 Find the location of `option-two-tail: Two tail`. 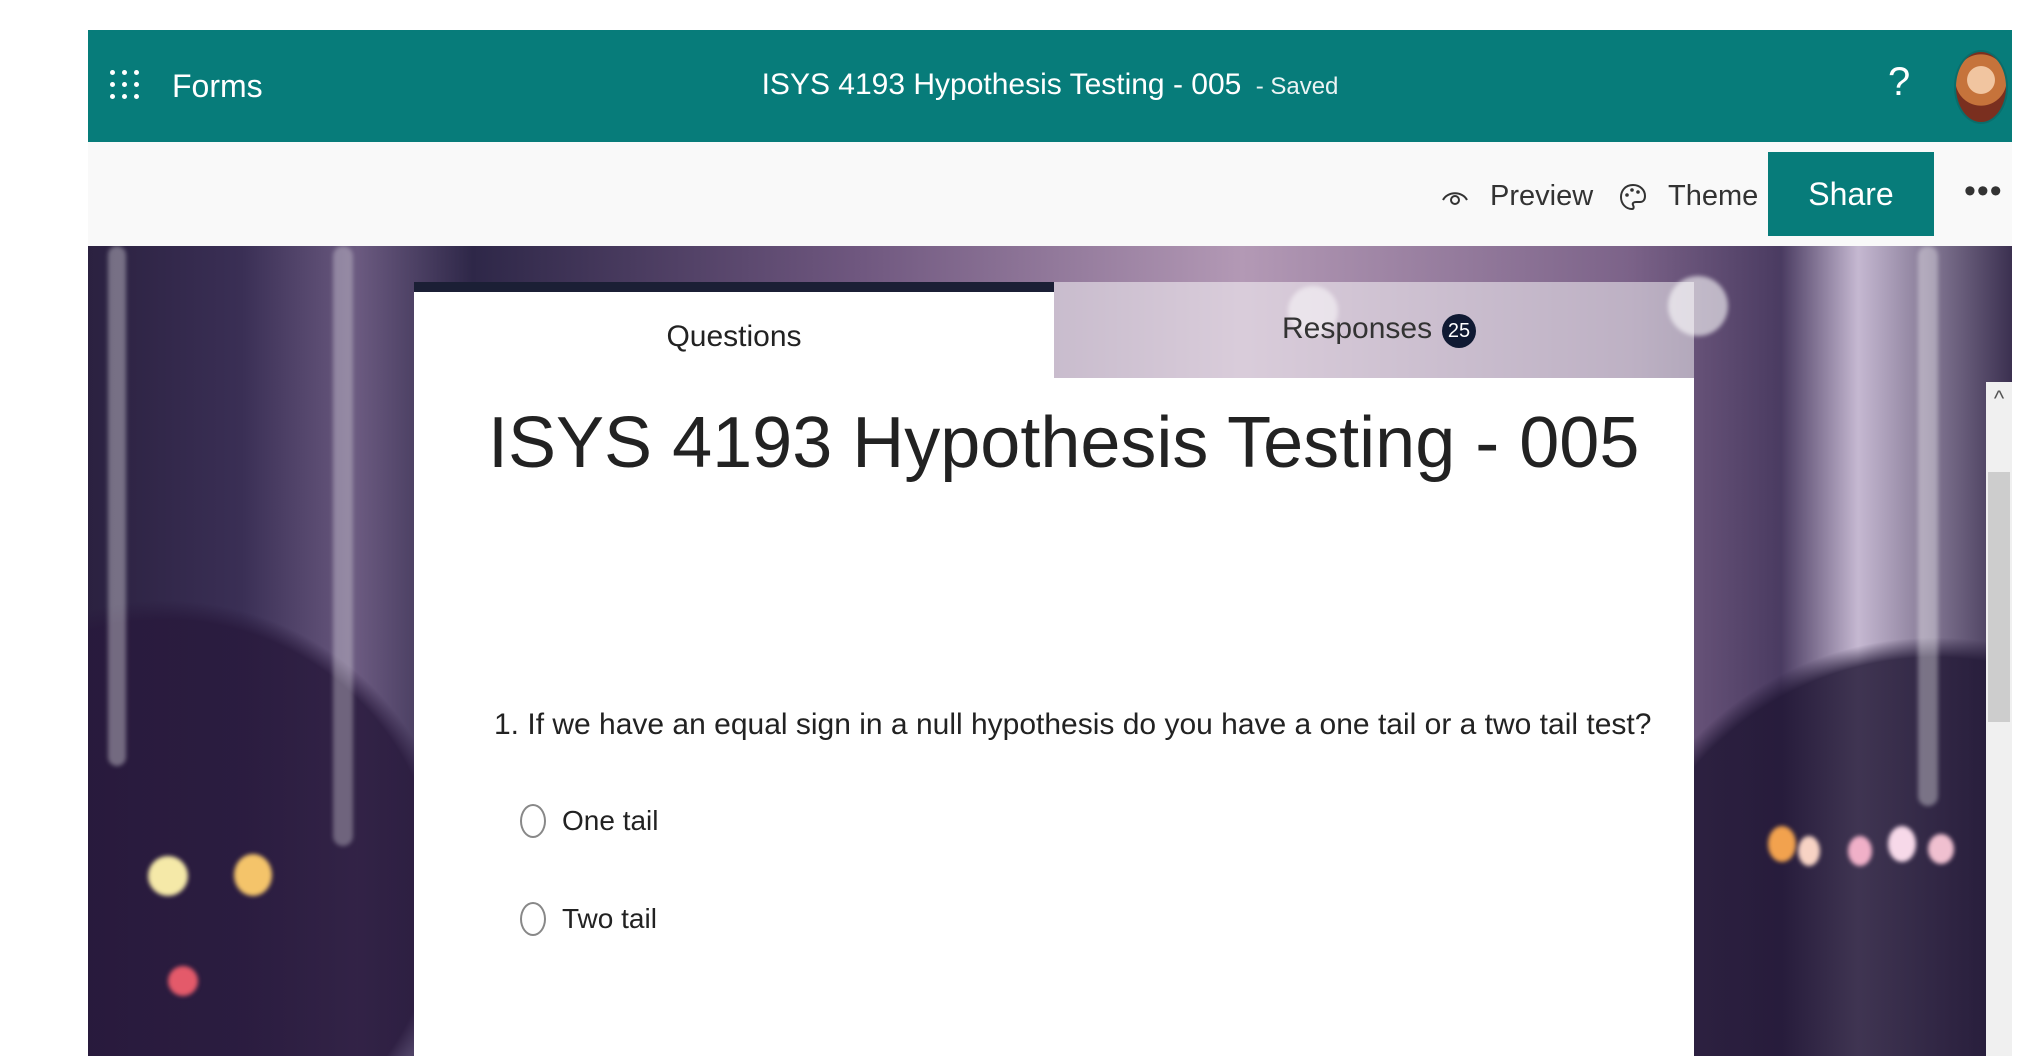

option-two-tail: Two tail is located at coordinates (588, 919).